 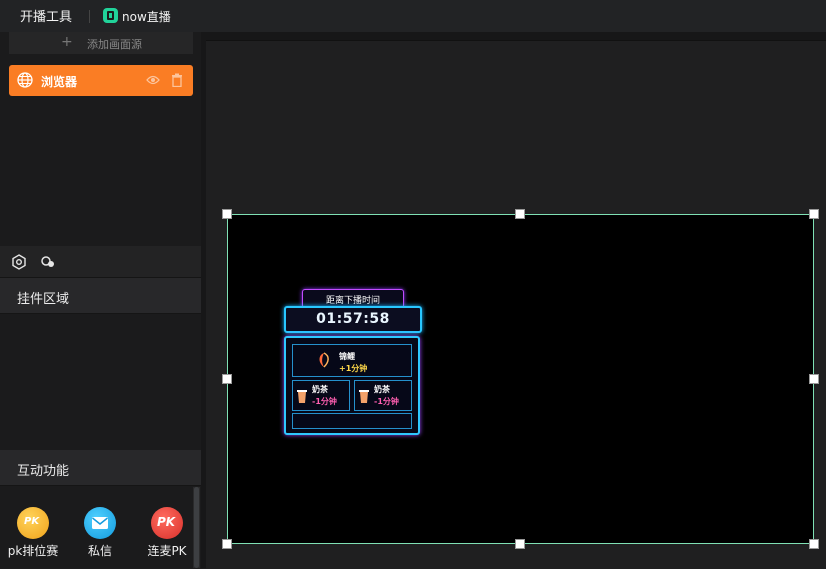 I want to click on resize-handle-left, so click(x=227, y=379).